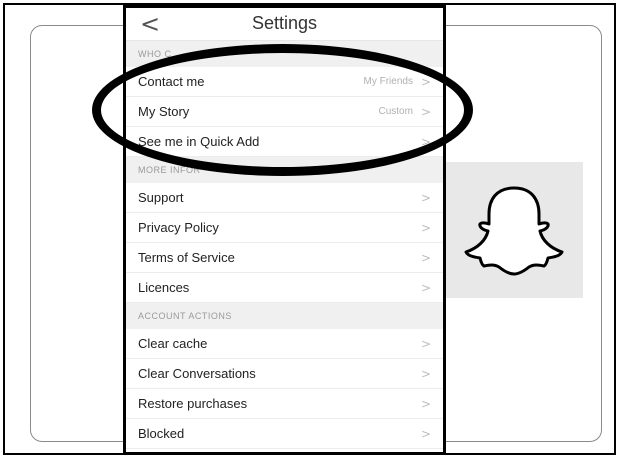 This screenshot has height=461, width=623. I want to click on settings-row: Restore purchases >, so click(284, 404).